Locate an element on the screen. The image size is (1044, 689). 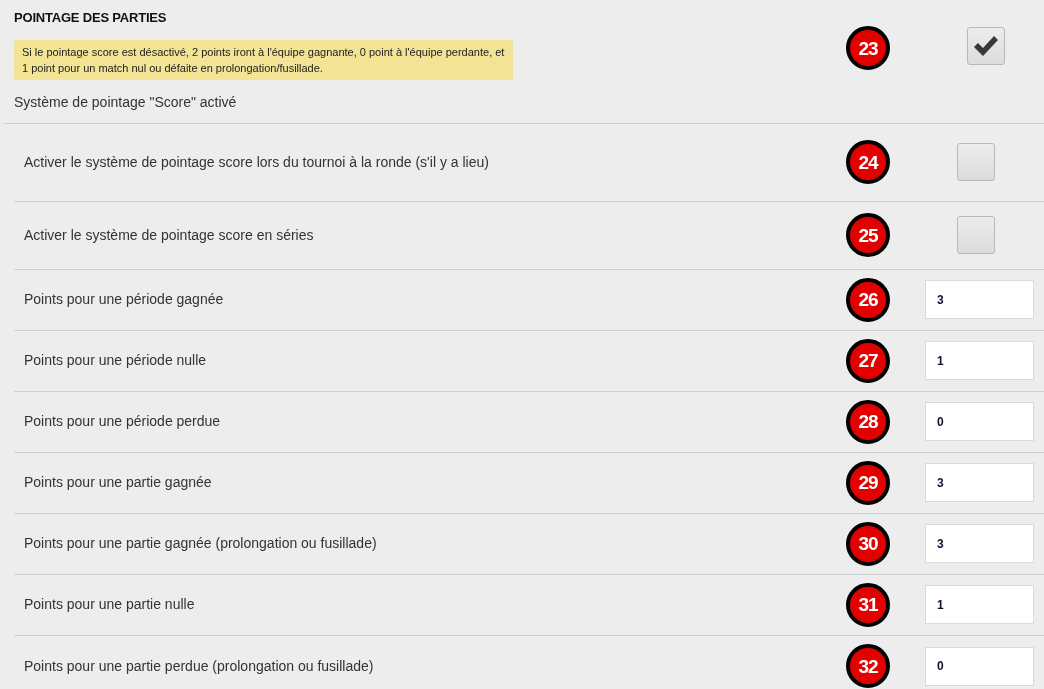
check-icon is located at coordinates (986, 46).